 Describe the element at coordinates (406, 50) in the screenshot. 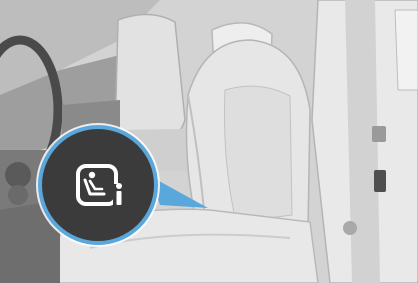

I see `door-window-edge` at that location.